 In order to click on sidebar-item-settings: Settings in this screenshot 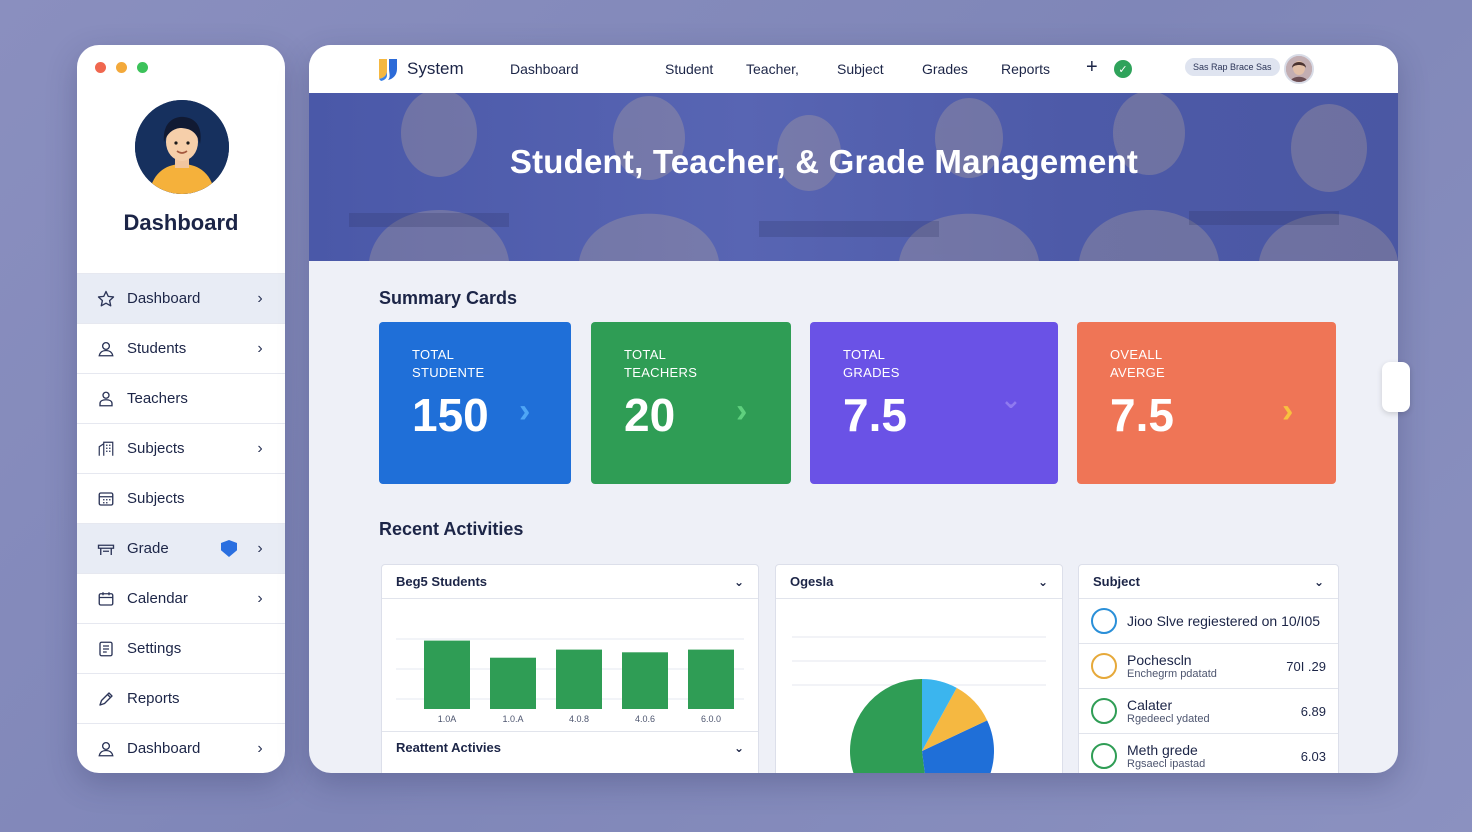, I will do `click(181, 648)`.